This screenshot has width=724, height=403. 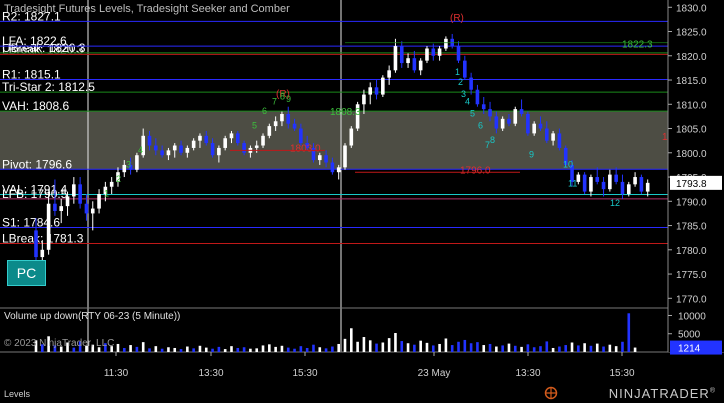 What do you see at coordinates (345, 112) in the screenshot?
I see `annotation-label: 1808.3` at bounding box center [345, 112].